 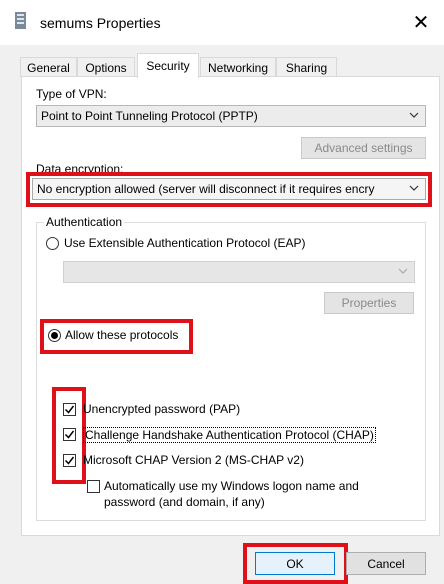 What do you see at coordinates (93, 486) in the screenshot?
I see `auto-logon-checkbox` at bounding box center [93, 486].